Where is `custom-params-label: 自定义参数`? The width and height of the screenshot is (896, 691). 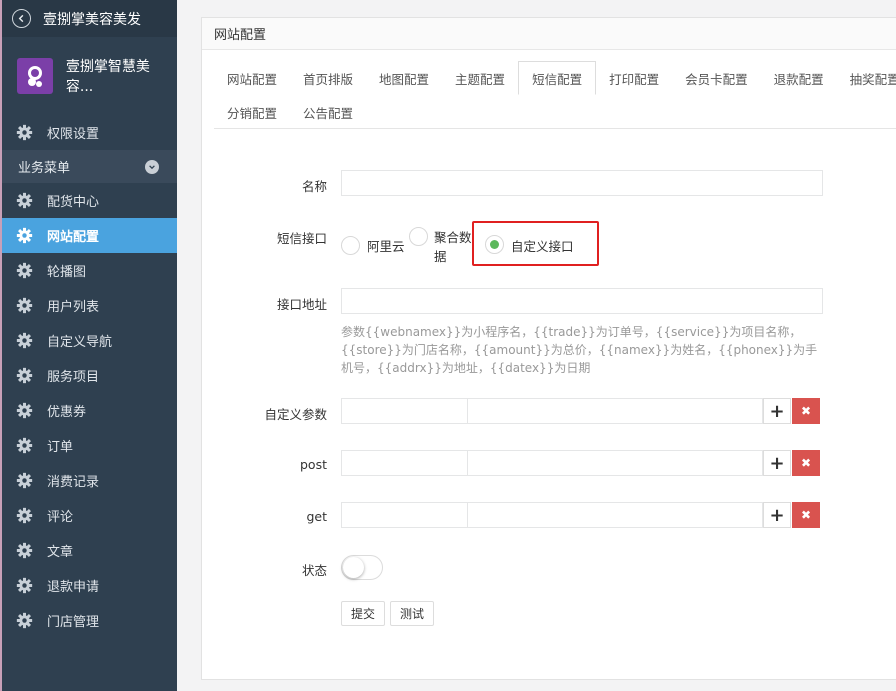 custom-params-label: 自定义参数 is located at coordinates (295, 414).